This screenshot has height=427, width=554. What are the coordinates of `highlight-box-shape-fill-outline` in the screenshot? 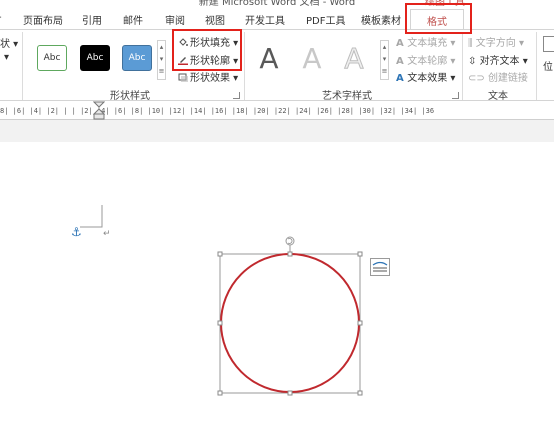 It's located at (207, 50).